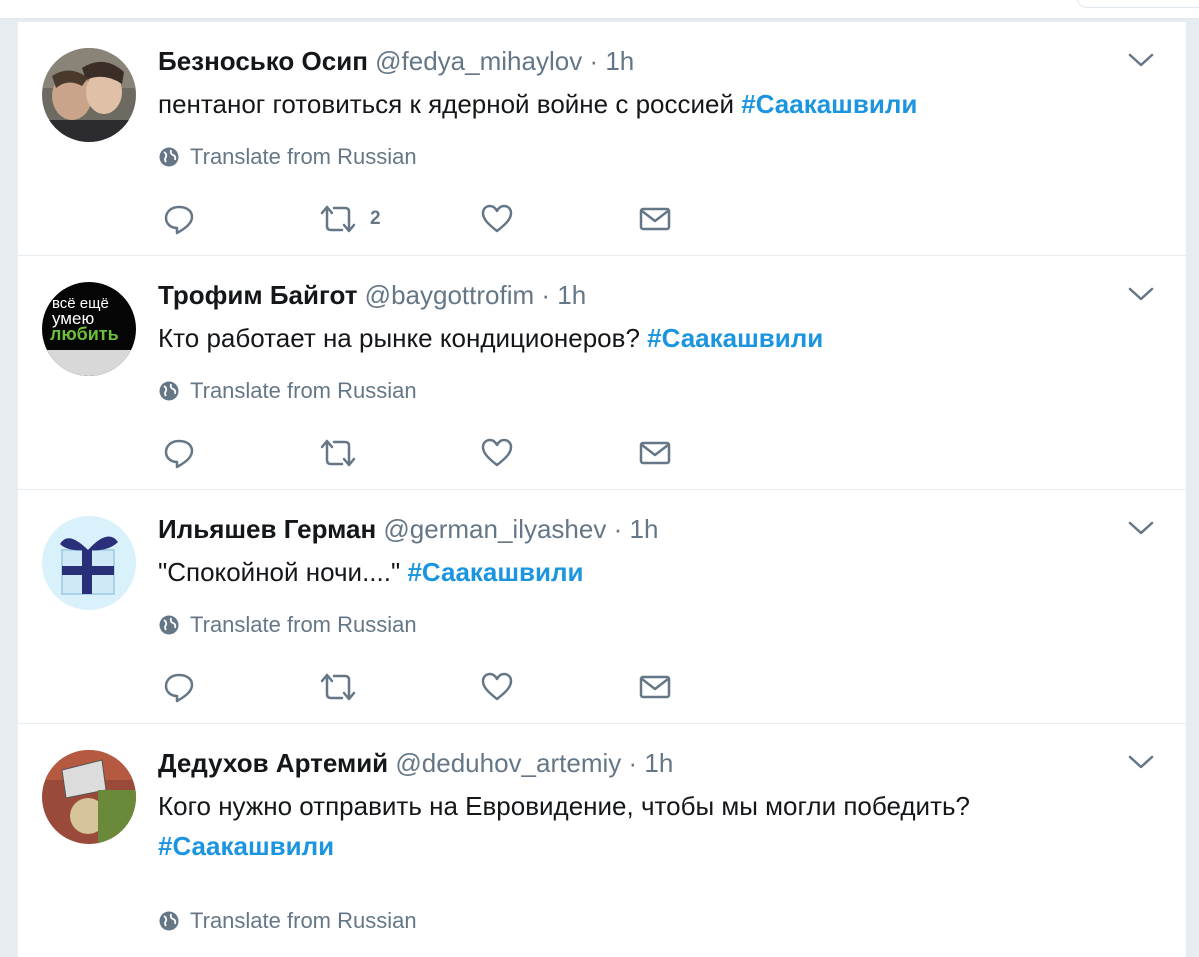 This screenshot has height=957, width=1199. I want to click on avatar: всё ещё умею любить, so click(89, 329).